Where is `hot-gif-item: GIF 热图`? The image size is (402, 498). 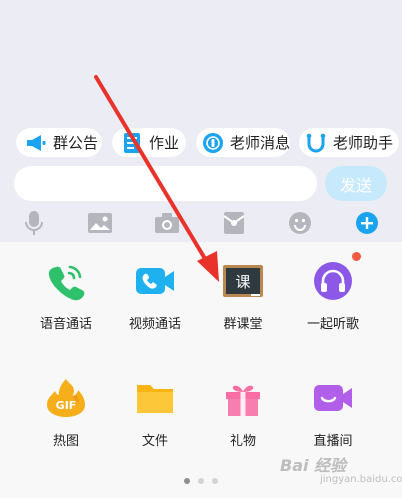
hot-gif-item: GIF 热图 is located at coordinates (66, 413).